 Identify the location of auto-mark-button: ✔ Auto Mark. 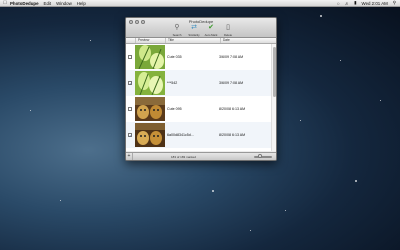
(211, 30).